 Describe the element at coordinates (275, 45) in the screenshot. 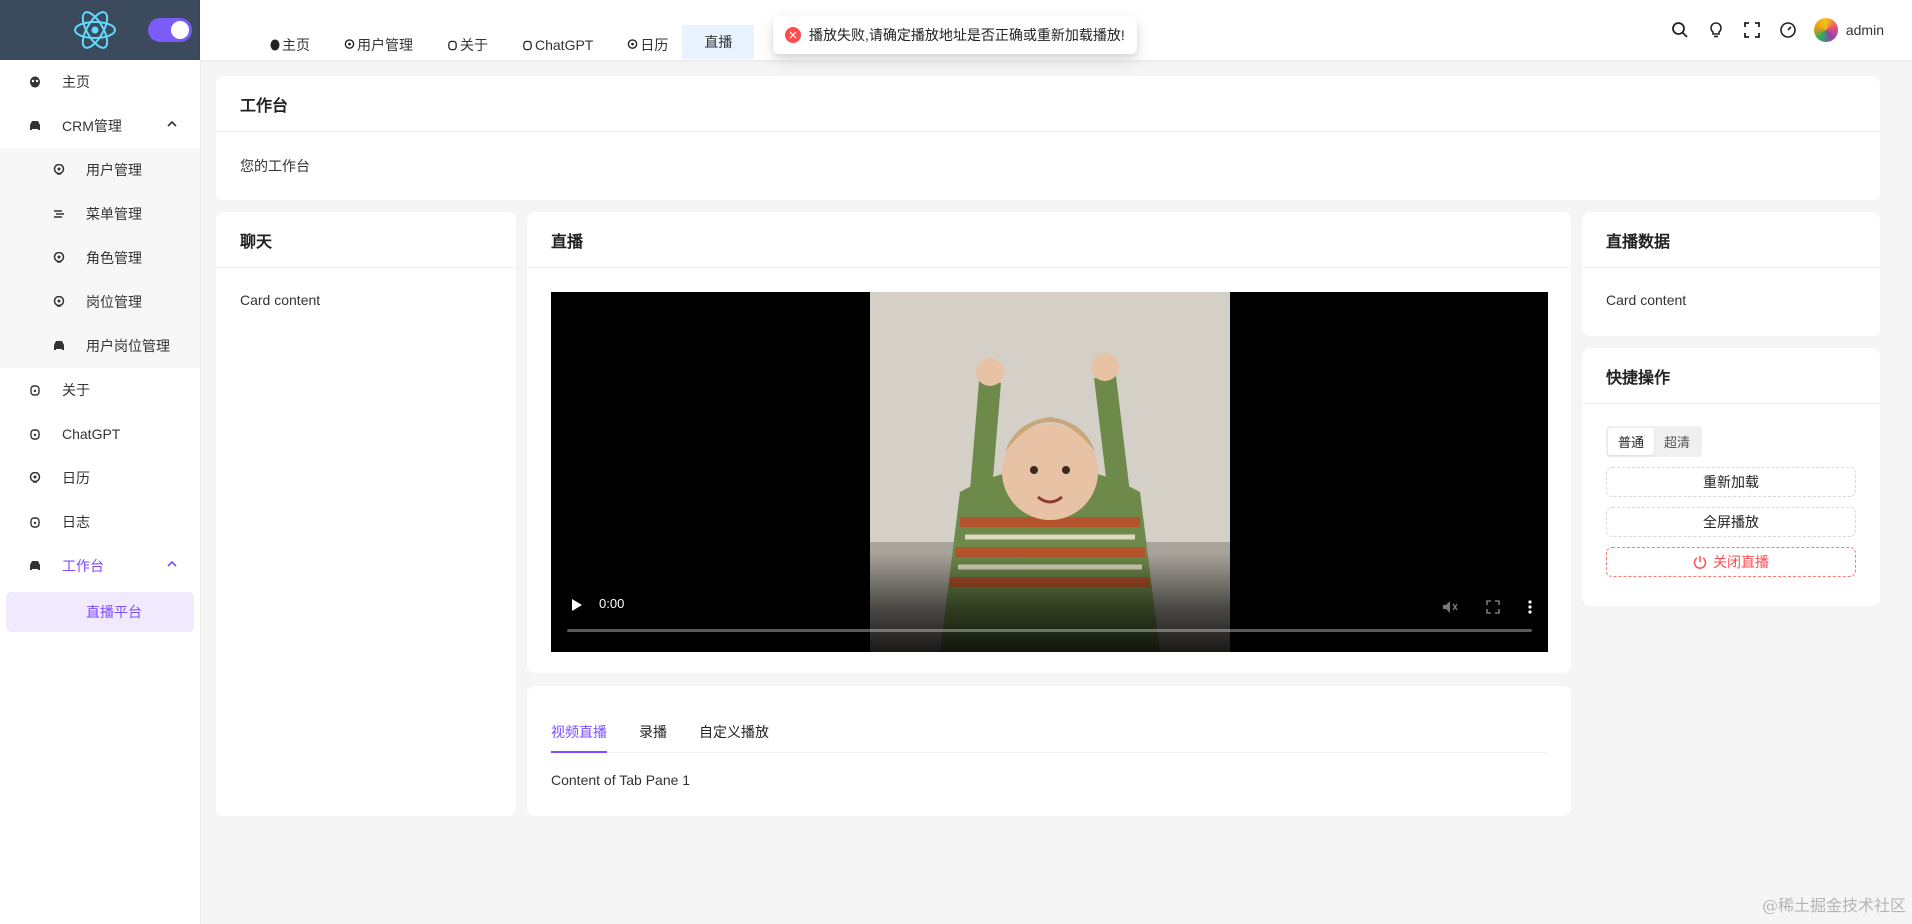

I see `alien-icon` at that location.